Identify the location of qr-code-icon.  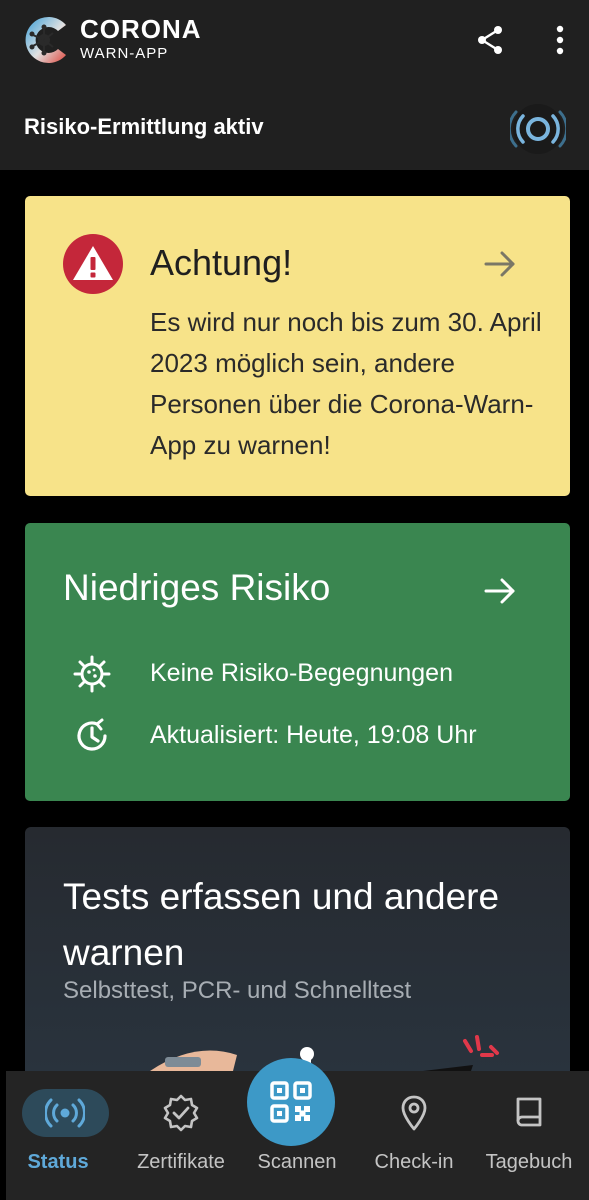
(291, 1102).